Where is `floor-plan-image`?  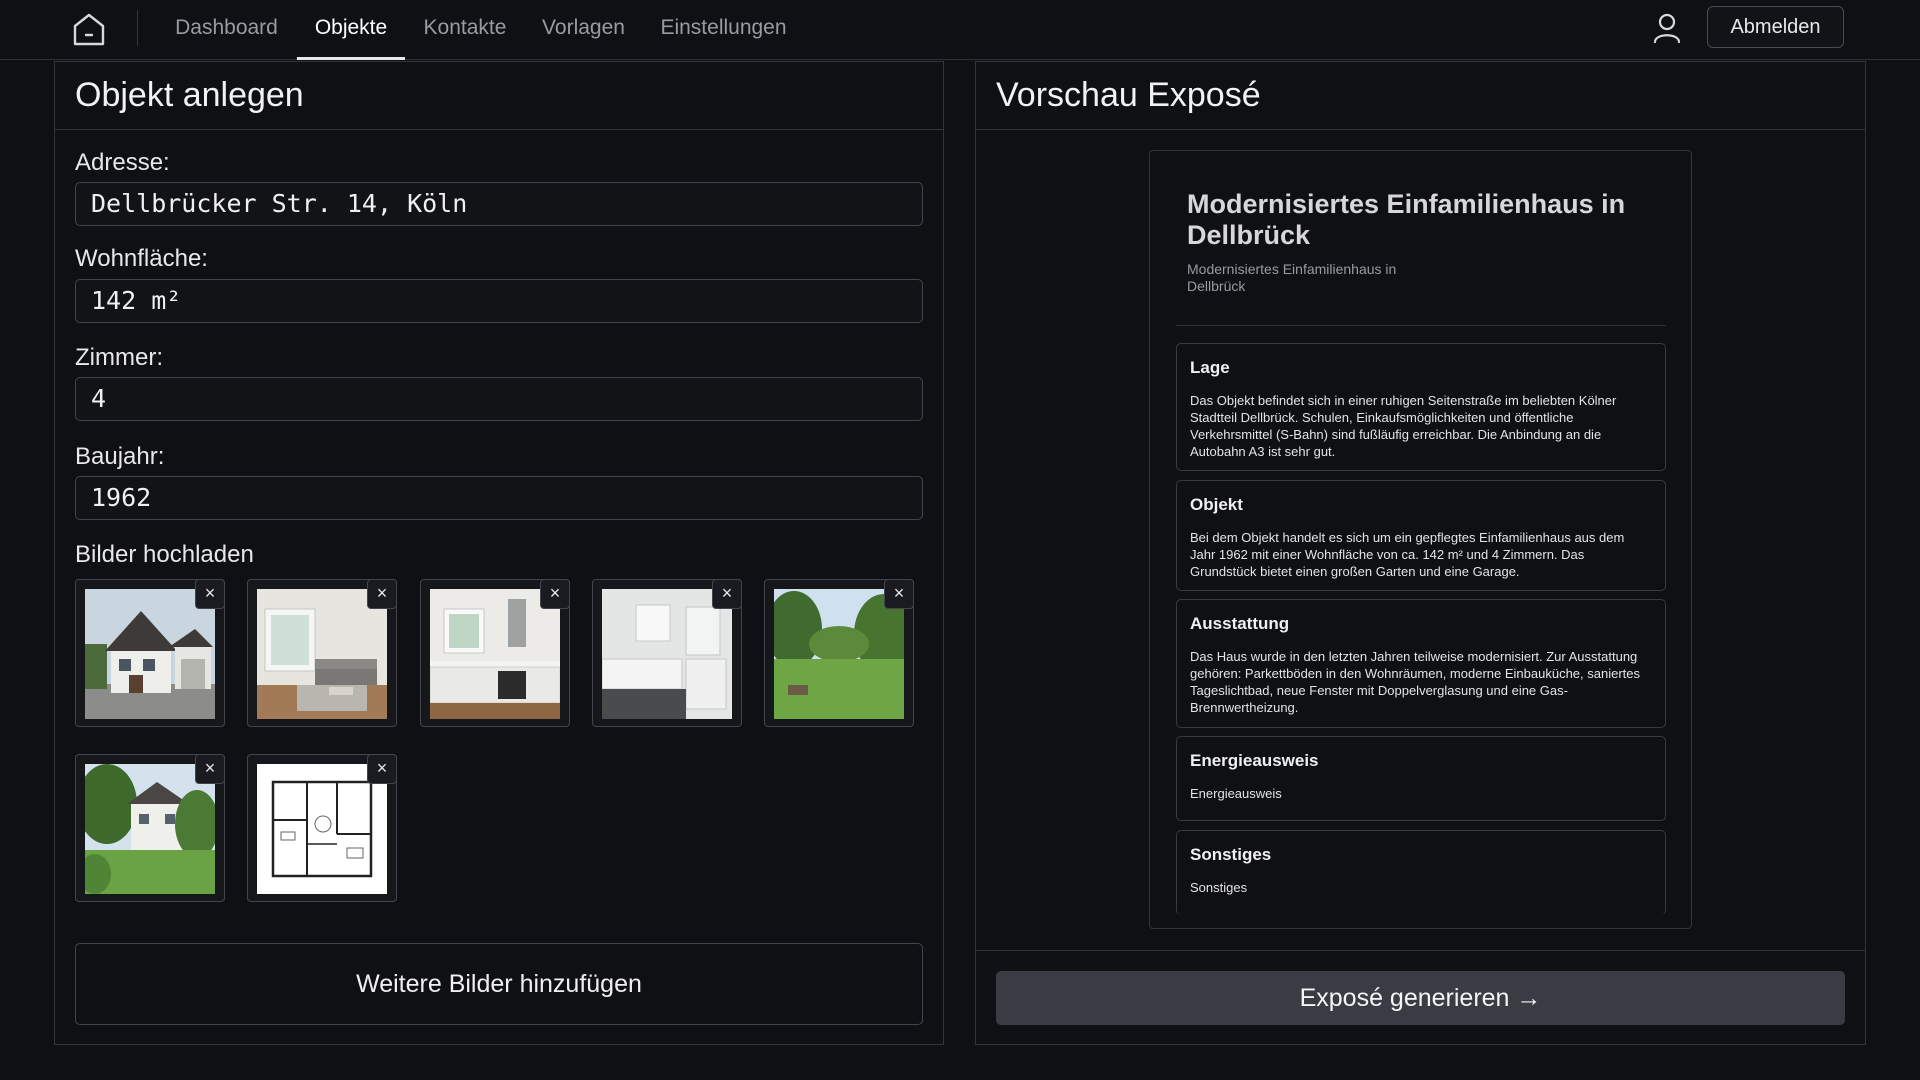
floor-plan-image is located at coordinates (322, 829).